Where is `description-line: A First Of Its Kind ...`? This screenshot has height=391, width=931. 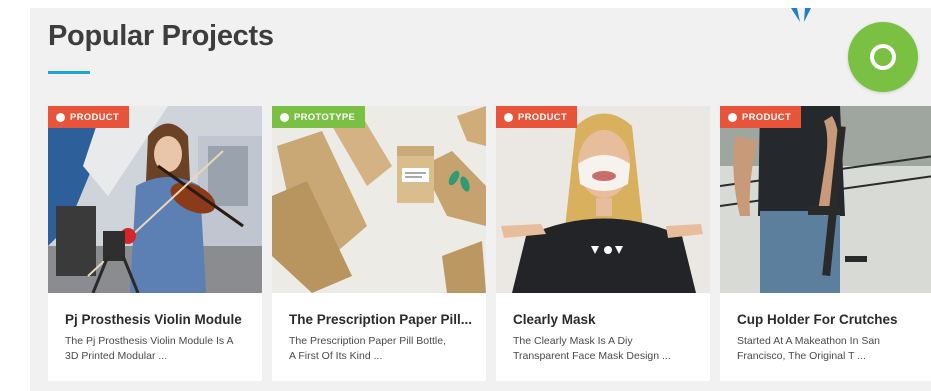 description-line: A First Of Its Kind ... is located at coordinates (336, 356).